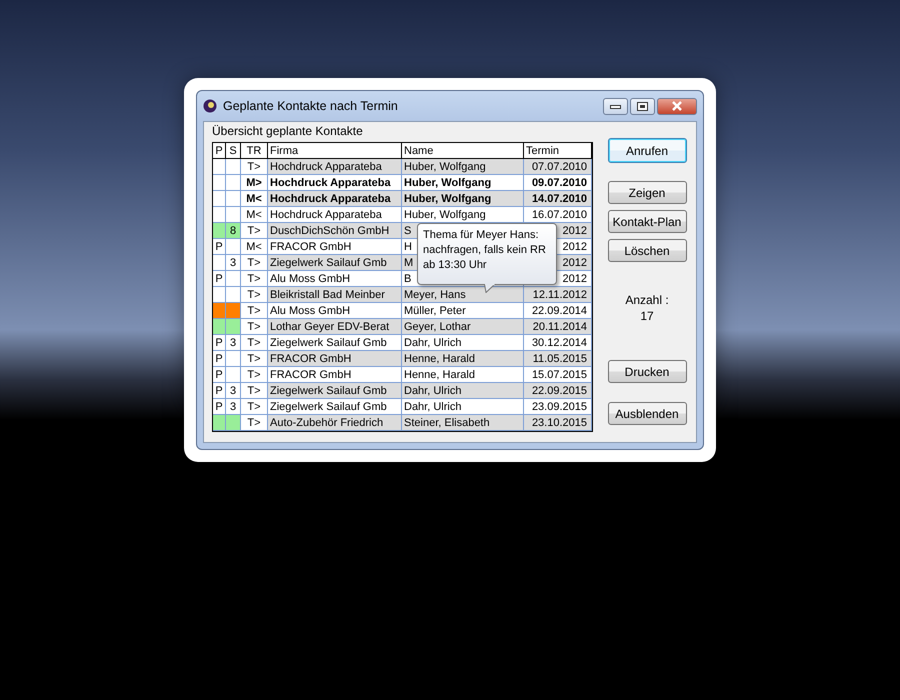 This screenshot has height=700, width=900. What do you see at coordinates (335, 423) in the screenshot?
I see `table-cell: Auto-Zubehör Friedrich` at bounding box center [335, 423].